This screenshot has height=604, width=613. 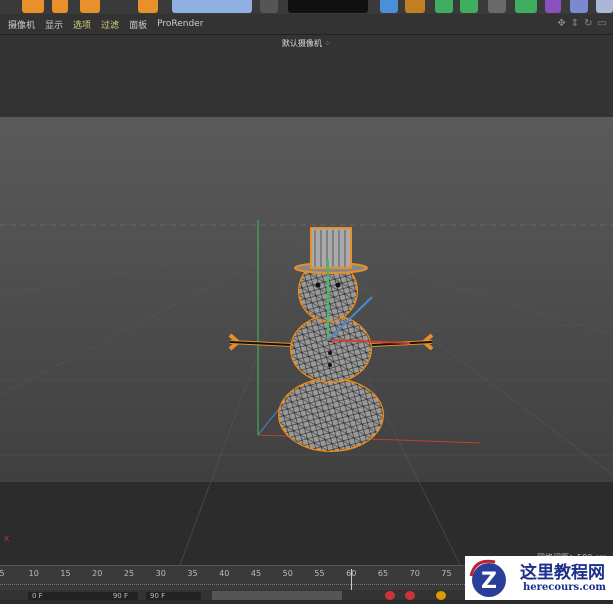 What do you see at coordinates (352, 580) in the screenshot?
I see `playhead` at bounding box center [352, 580].